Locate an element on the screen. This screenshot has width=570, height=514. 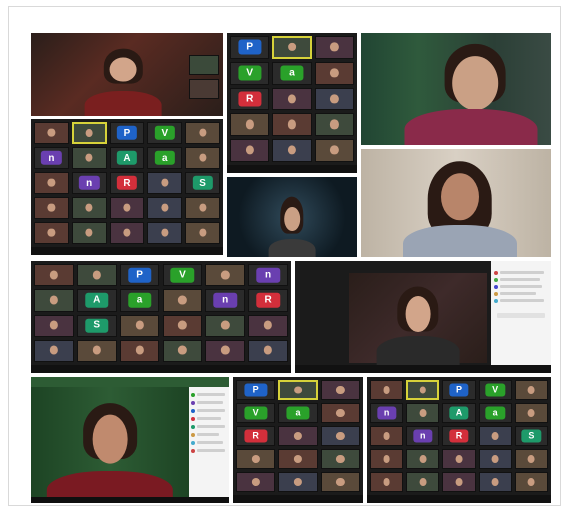
meeting-panel-gallery-11: P Vn Aa n R S is located at coordinates (459, 440).